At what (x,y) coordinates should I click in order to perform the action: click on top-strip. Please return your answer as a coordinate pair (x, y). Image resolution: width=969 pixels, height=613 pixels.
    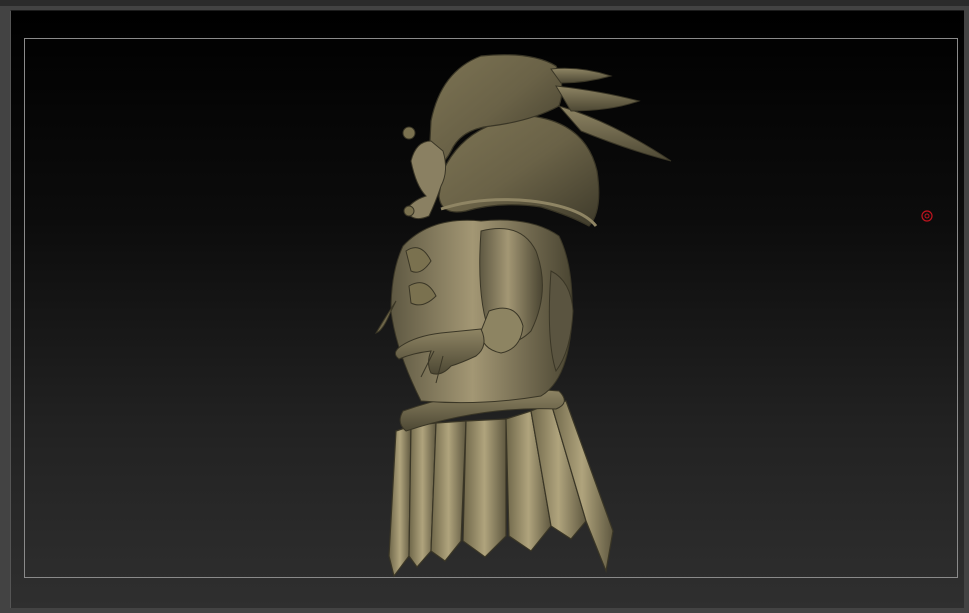
    Looking at the image, I should click on (484, 3).